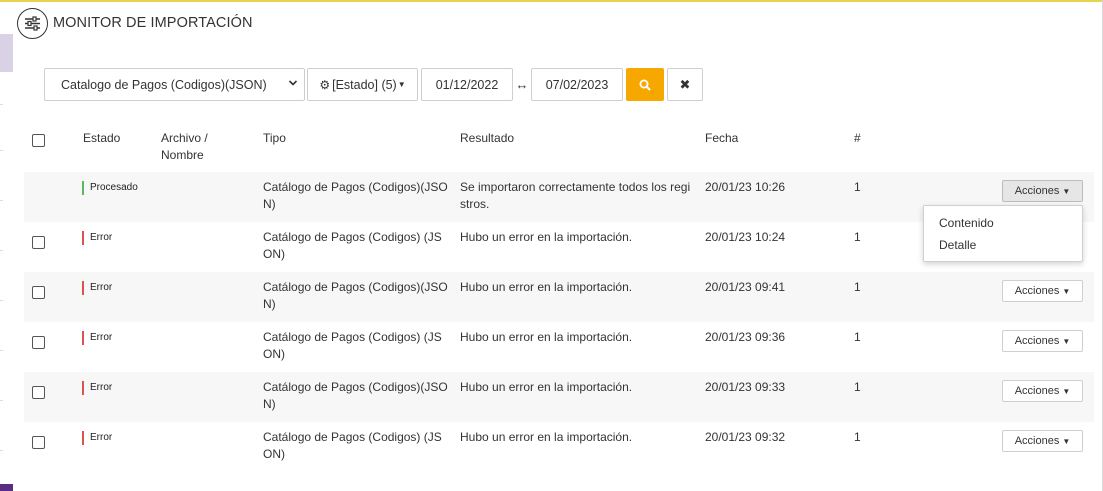  I want to click on sidebar-accent, so click(6, 53).